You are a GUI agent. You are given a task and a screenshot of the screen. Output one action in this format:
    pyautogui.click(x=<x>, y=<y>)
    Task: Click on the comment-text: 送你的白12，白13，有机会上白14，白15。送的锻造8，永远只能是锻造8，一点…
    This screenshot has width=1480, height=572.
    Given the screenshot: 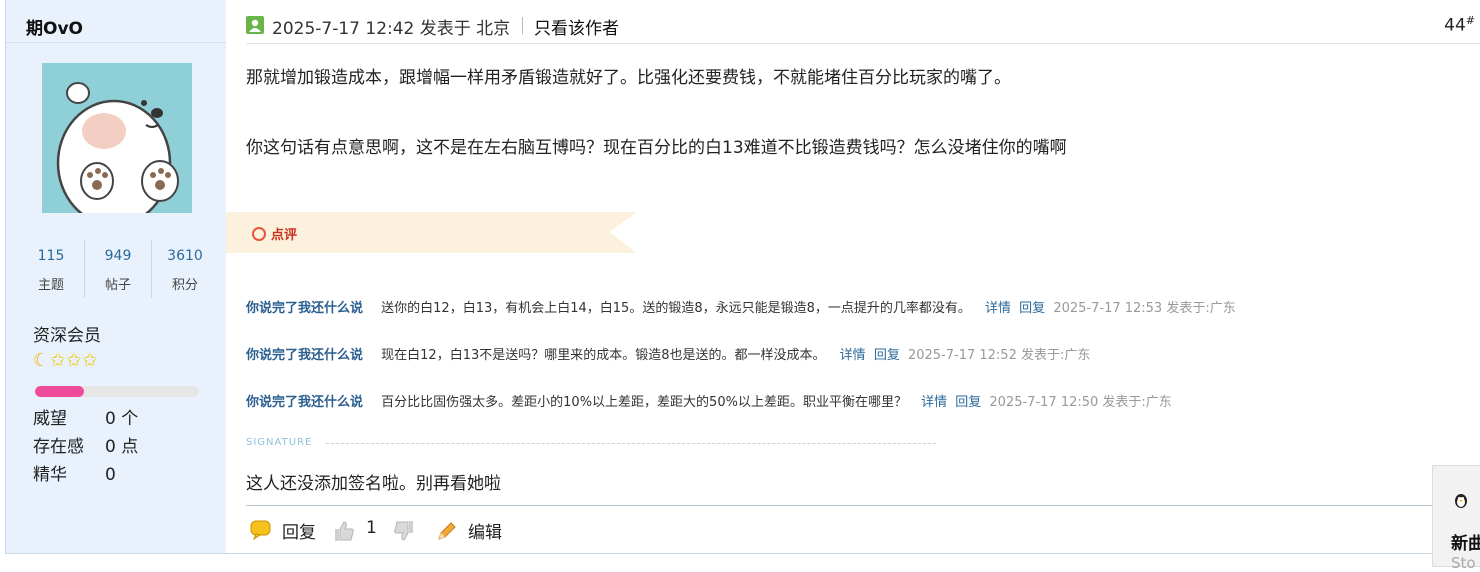 What is the action you would take?
    pyautogui.click(x=676, y=308)
    